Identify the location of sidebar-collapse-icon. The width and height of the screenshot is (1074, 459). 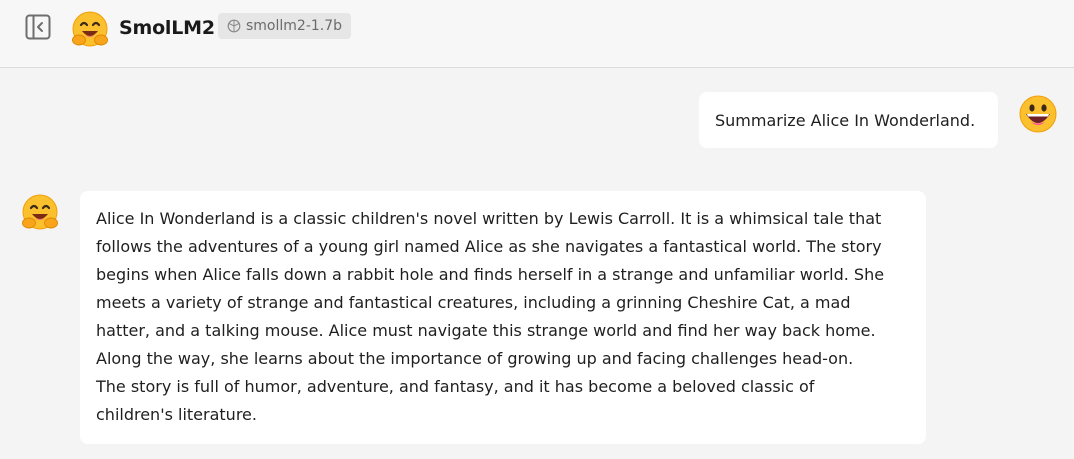
(38, 29).